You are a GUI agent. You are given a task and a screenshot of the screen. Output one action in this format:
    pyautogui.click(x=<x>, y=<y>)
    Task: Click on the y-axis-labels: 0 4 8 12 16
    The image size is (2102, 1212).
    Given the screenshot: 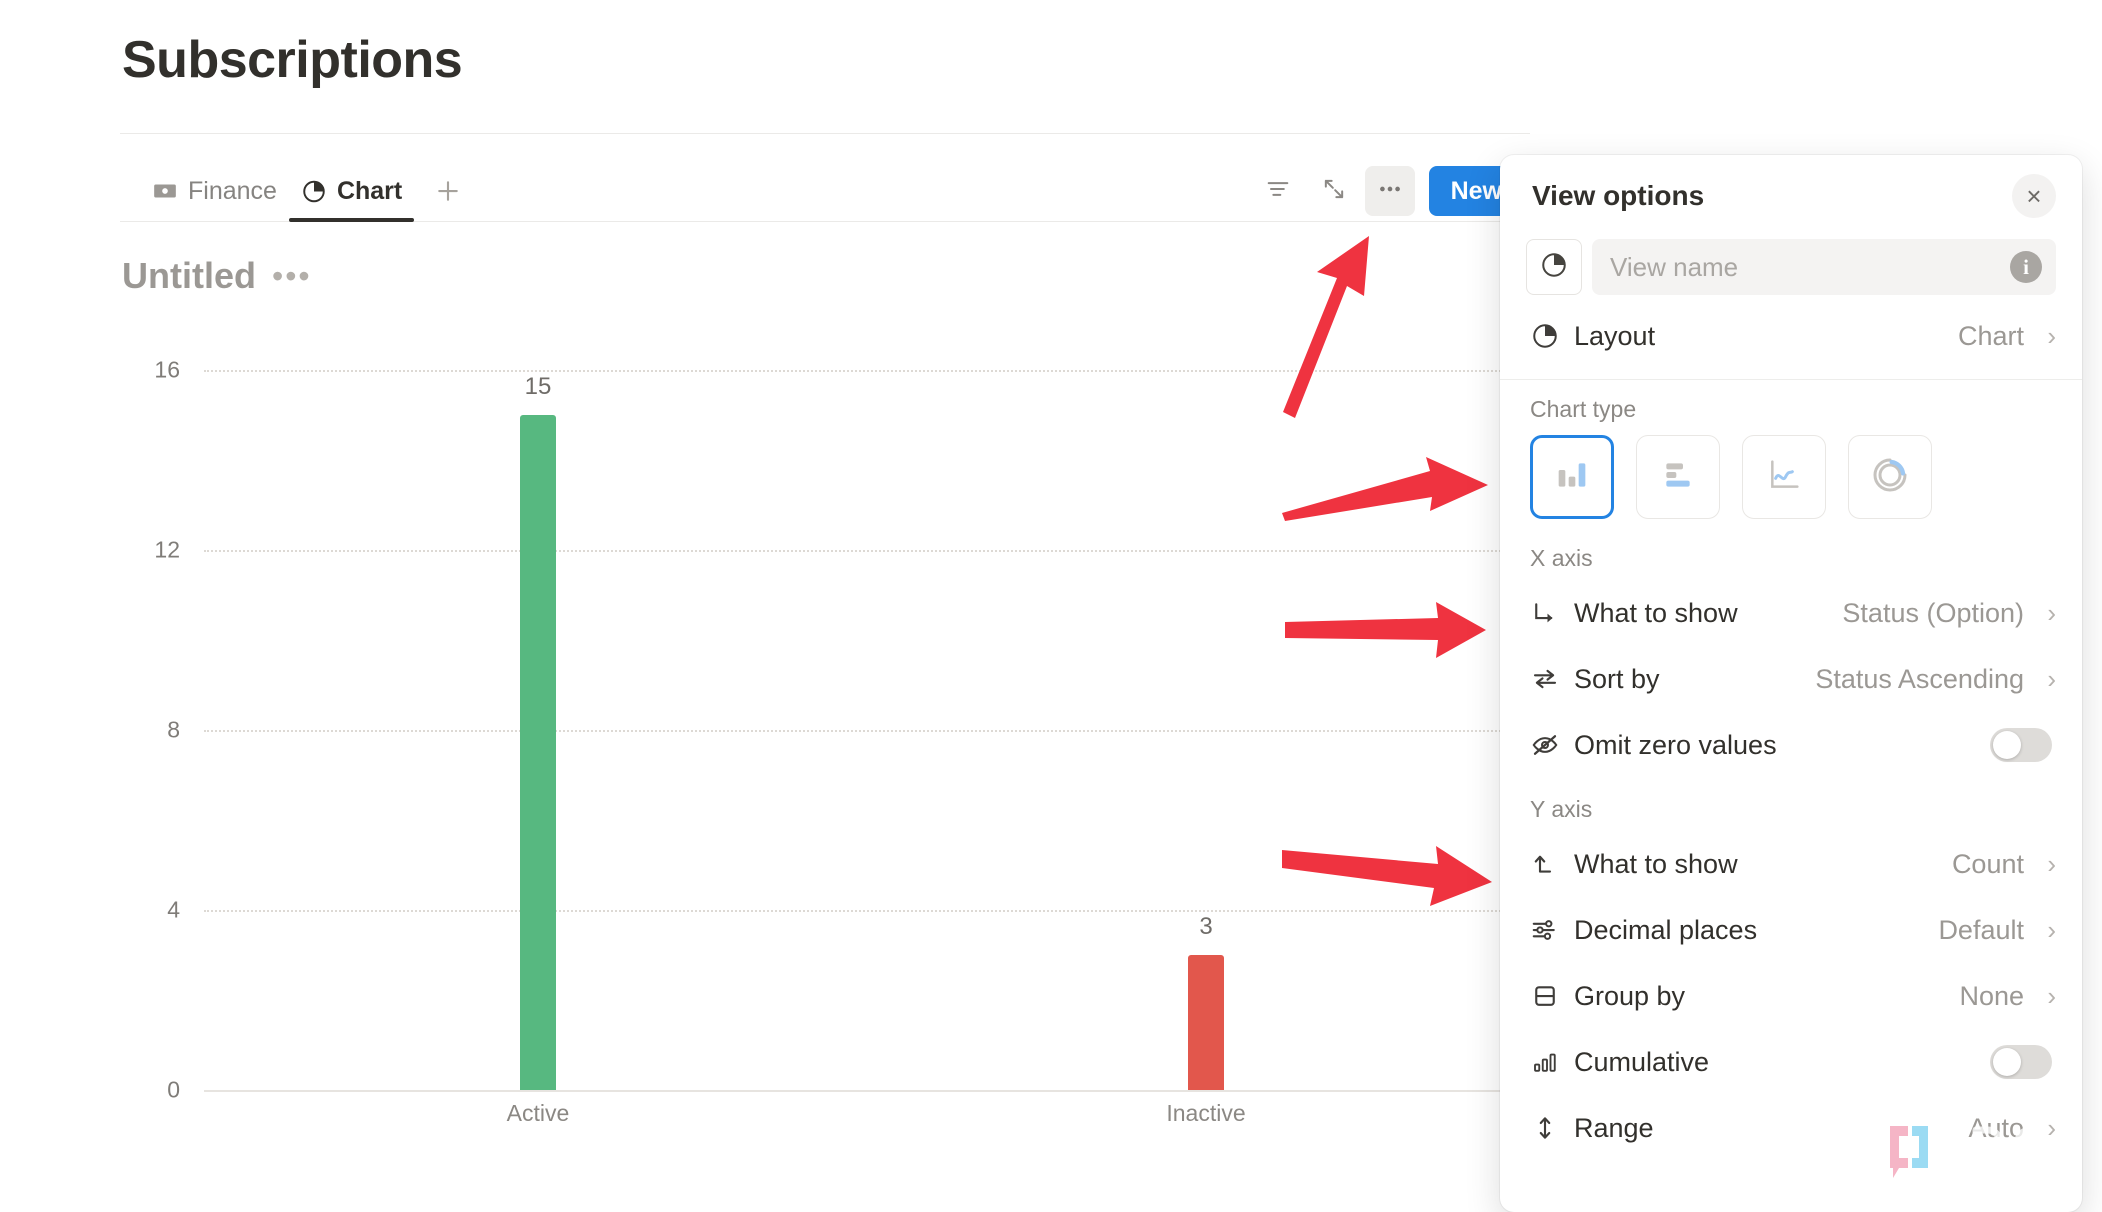 What is the action you would take?
    pyautogui.click(x=150, y=730)
    